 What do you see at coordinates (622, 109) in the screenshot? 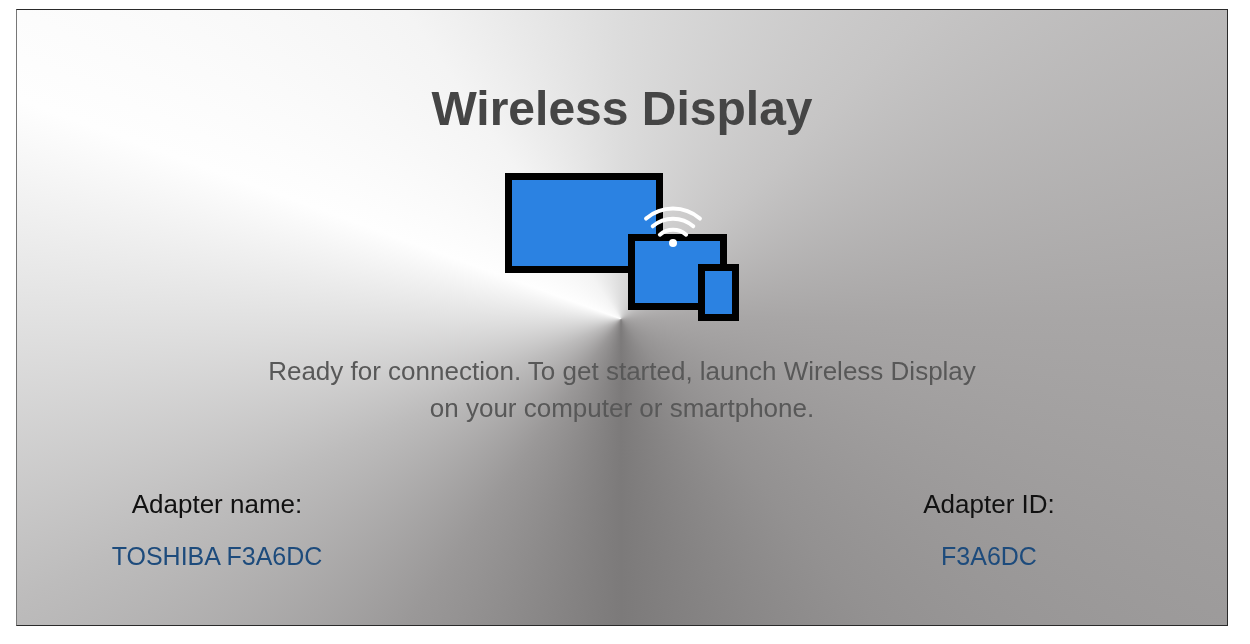
I see `screen-title: Wireless Display` at bounding box center [622, 109].